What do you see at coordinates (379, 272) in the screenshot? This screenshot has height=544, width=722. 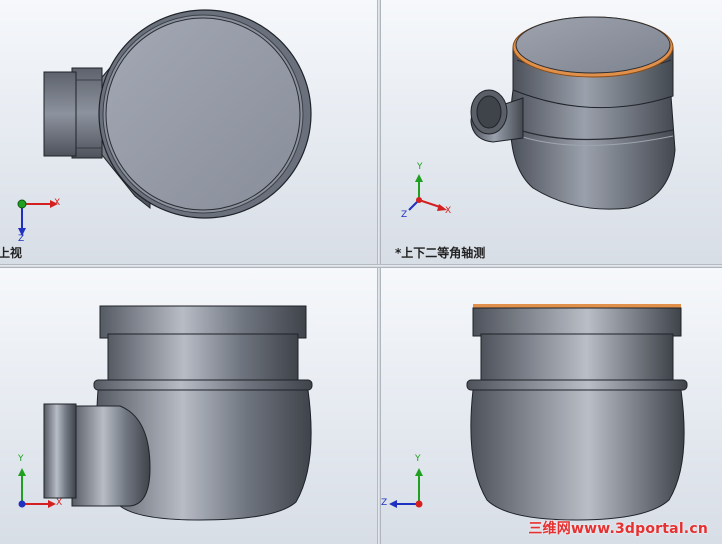 I see `viewport-splitter-vertical` at bounding box center [379, 272].